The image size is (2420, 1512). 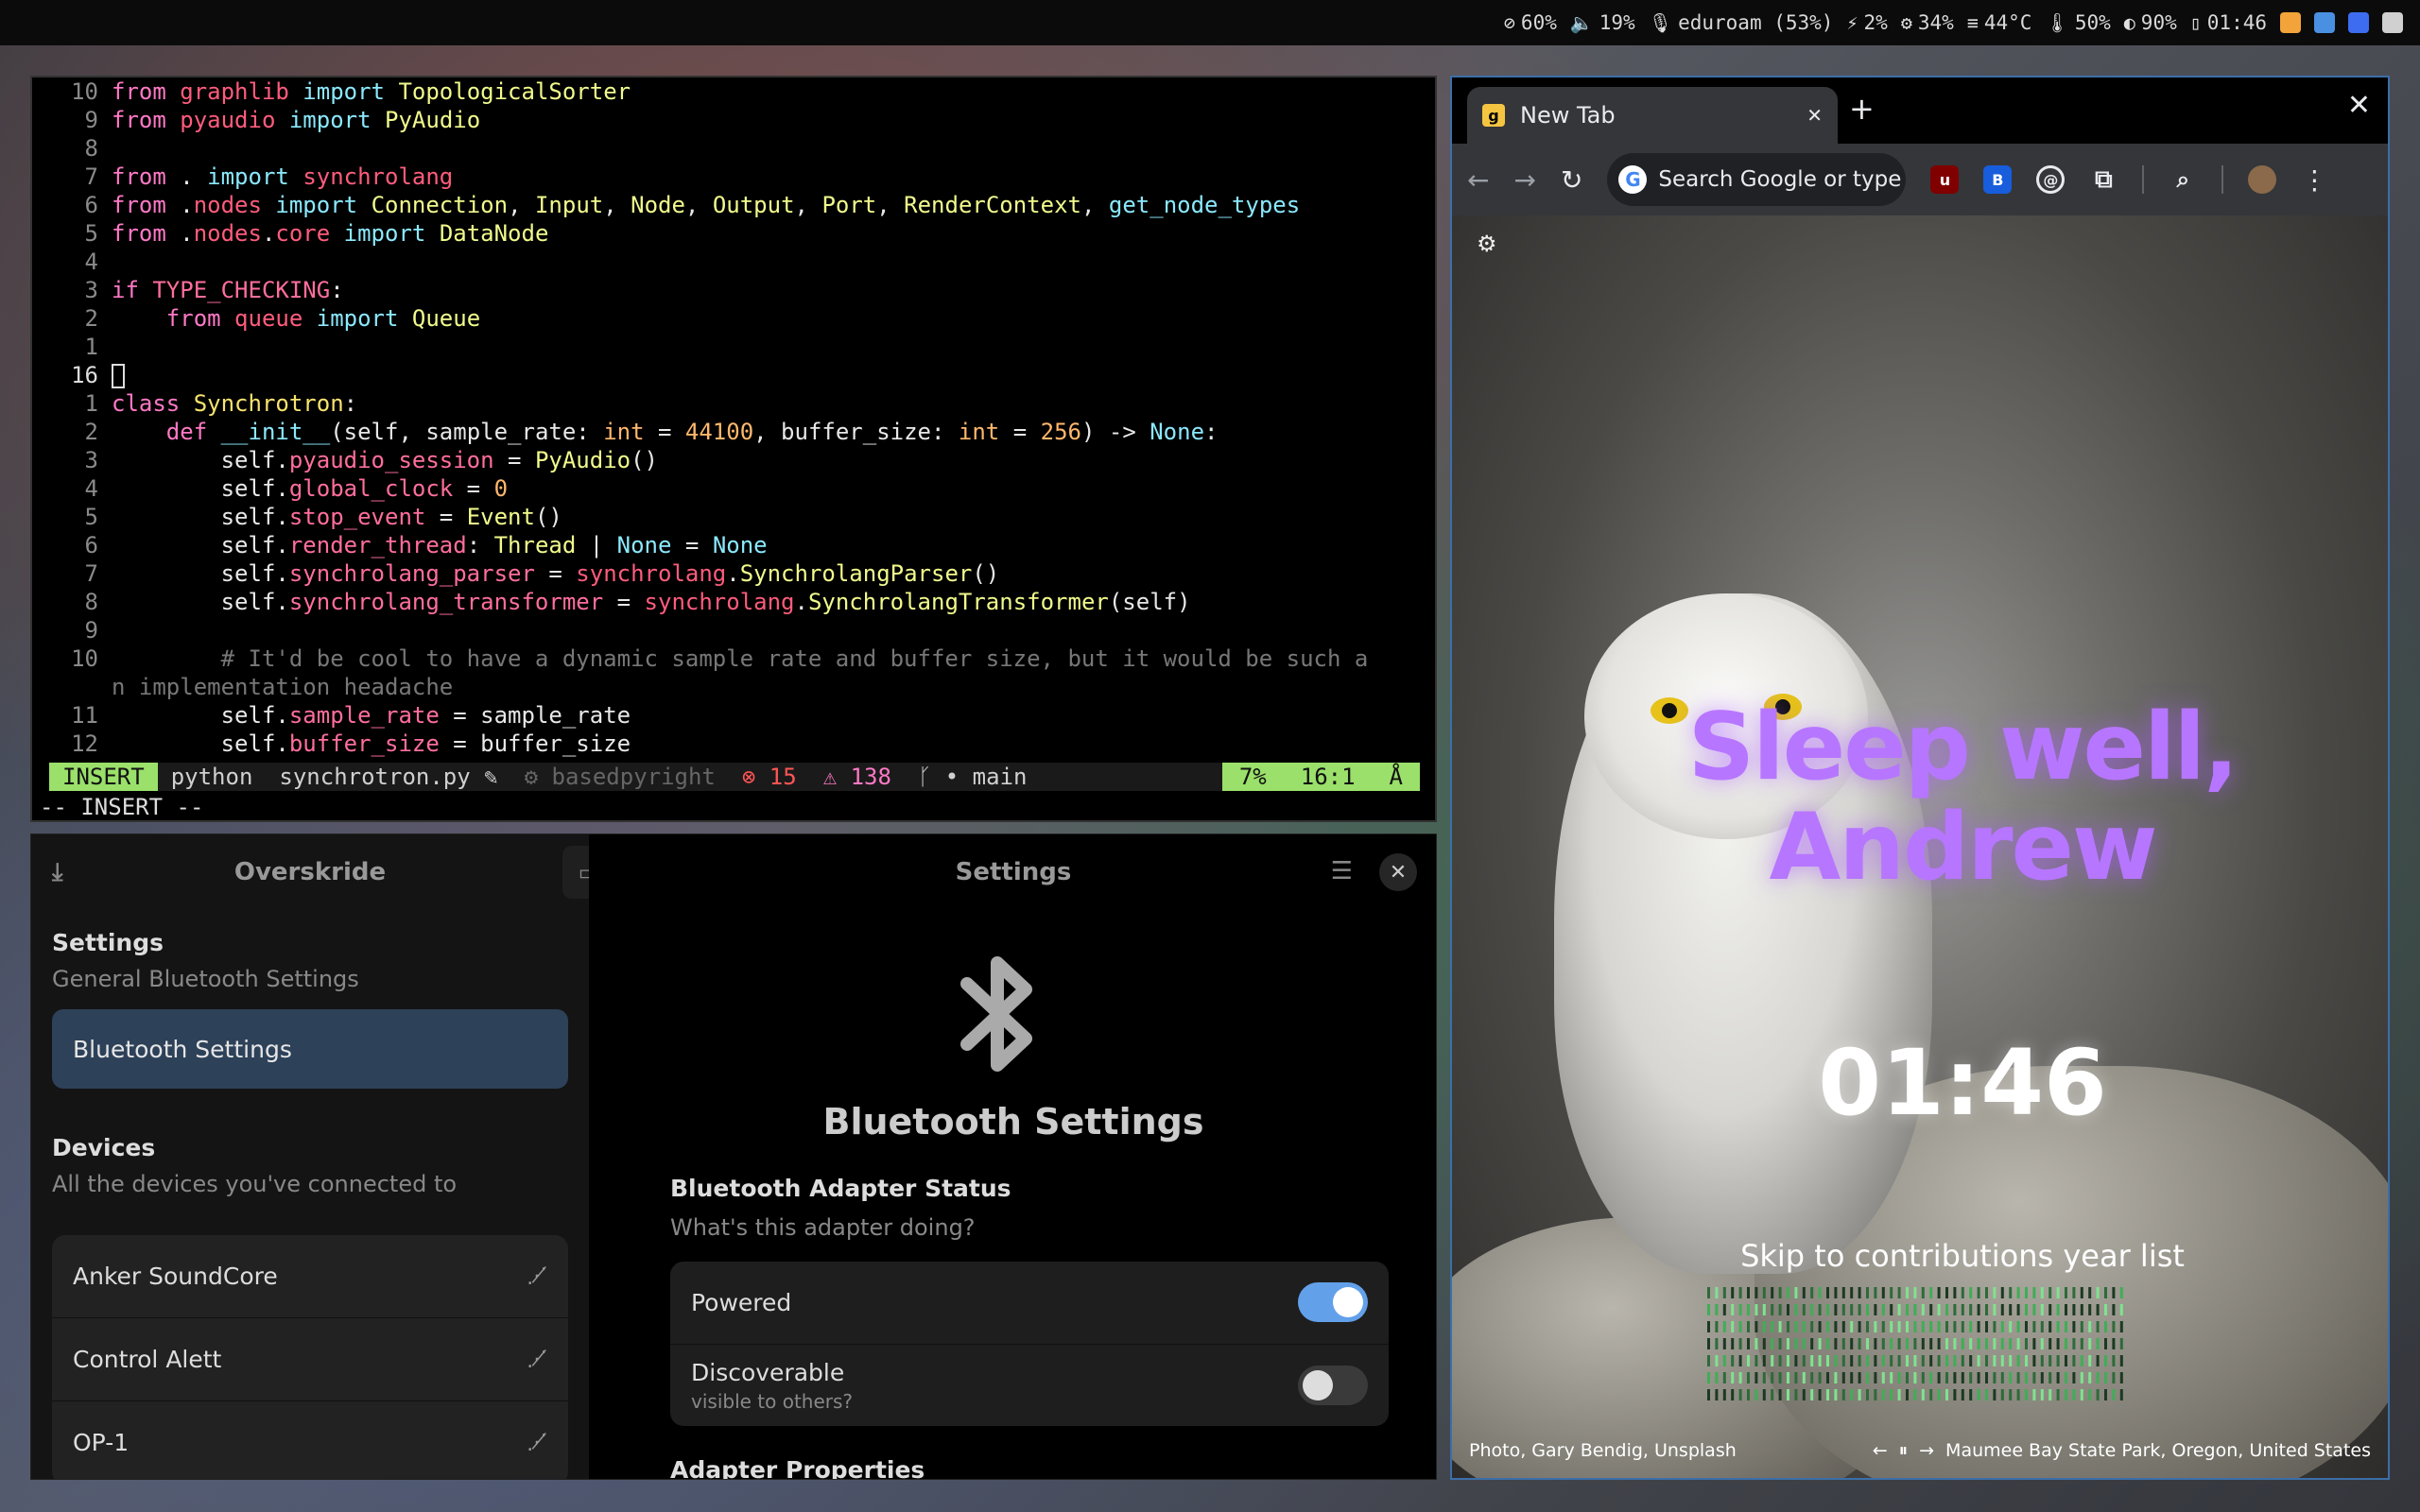 What do you see at coordinates (2359, 105) in the screenshot?
I see `window-close-icon: ✕` at bounding box center [2359, 105].